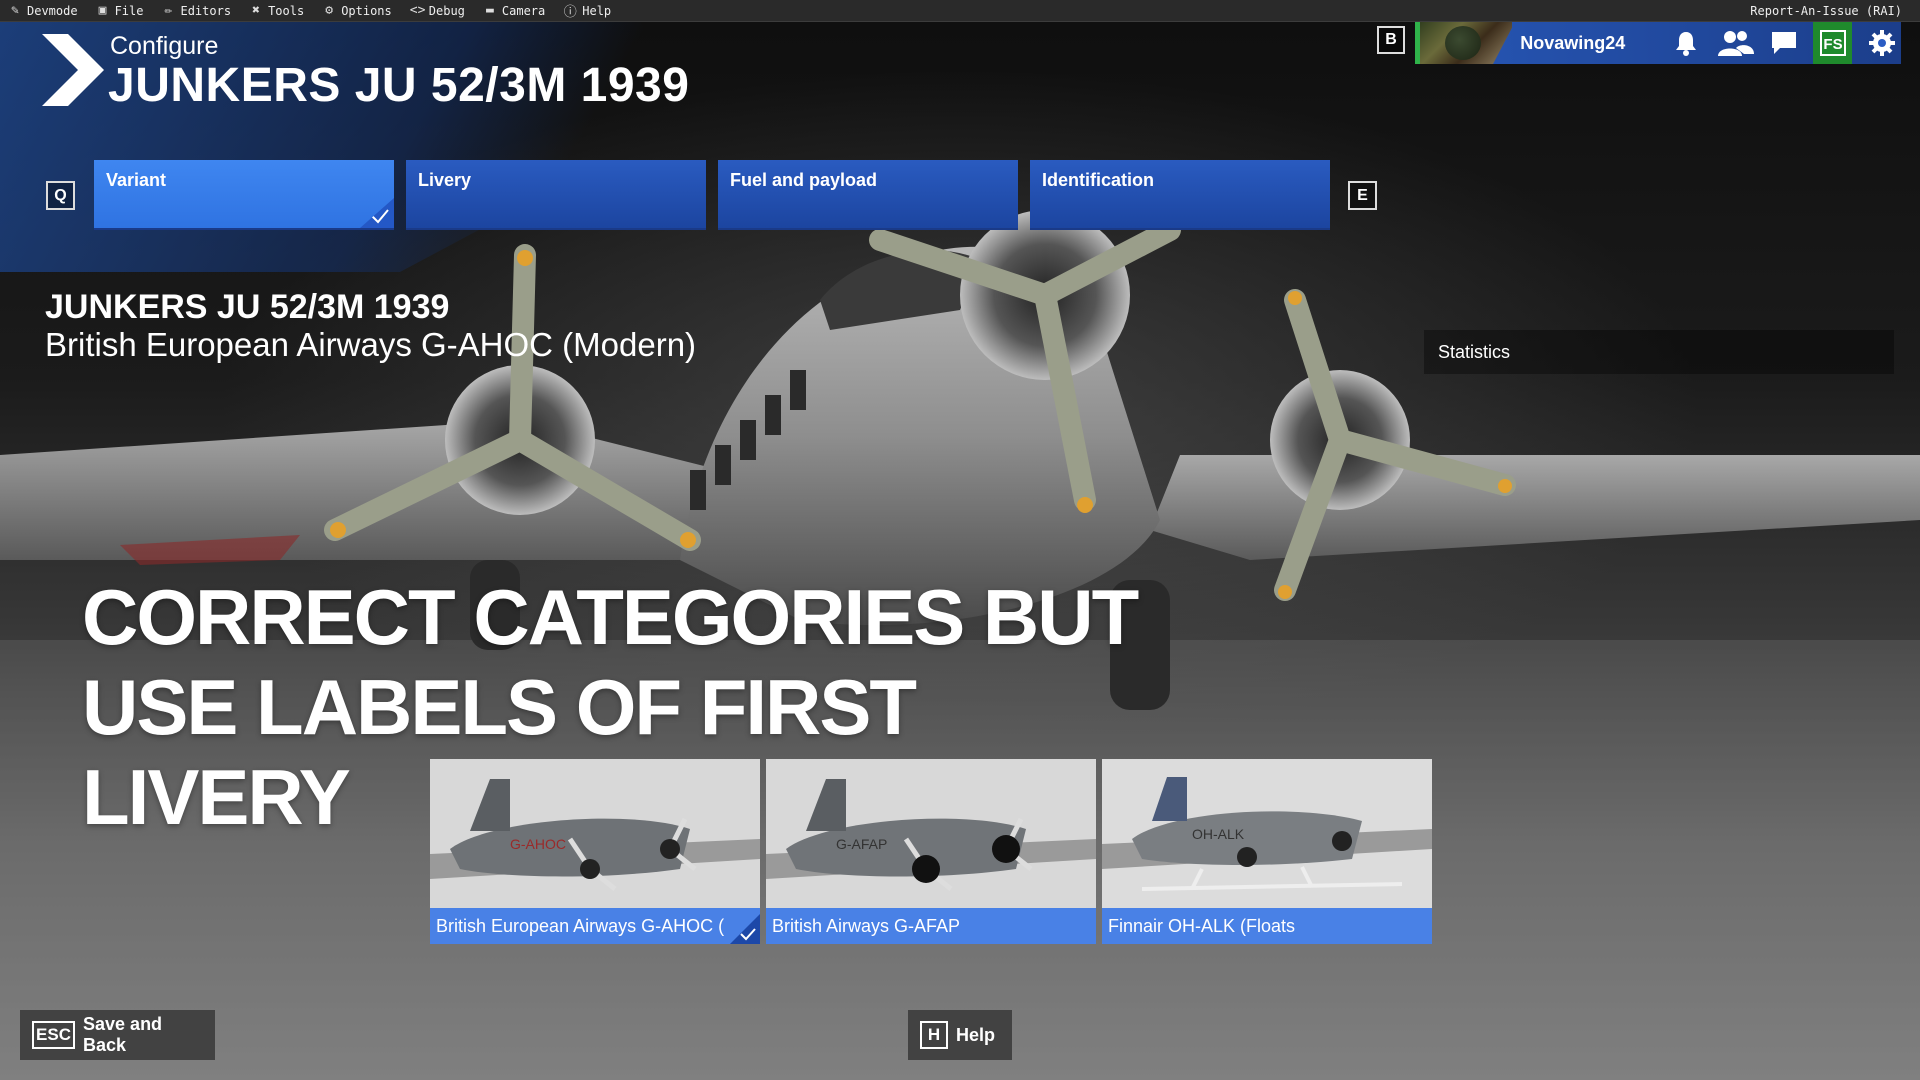 Image resolution: width=1920 pixels, height=1080 pixels. What do you see at coordinates (1881, 43) in the screenshot?
I see `settings-gear-icon` at bounding box center [1881, 43].